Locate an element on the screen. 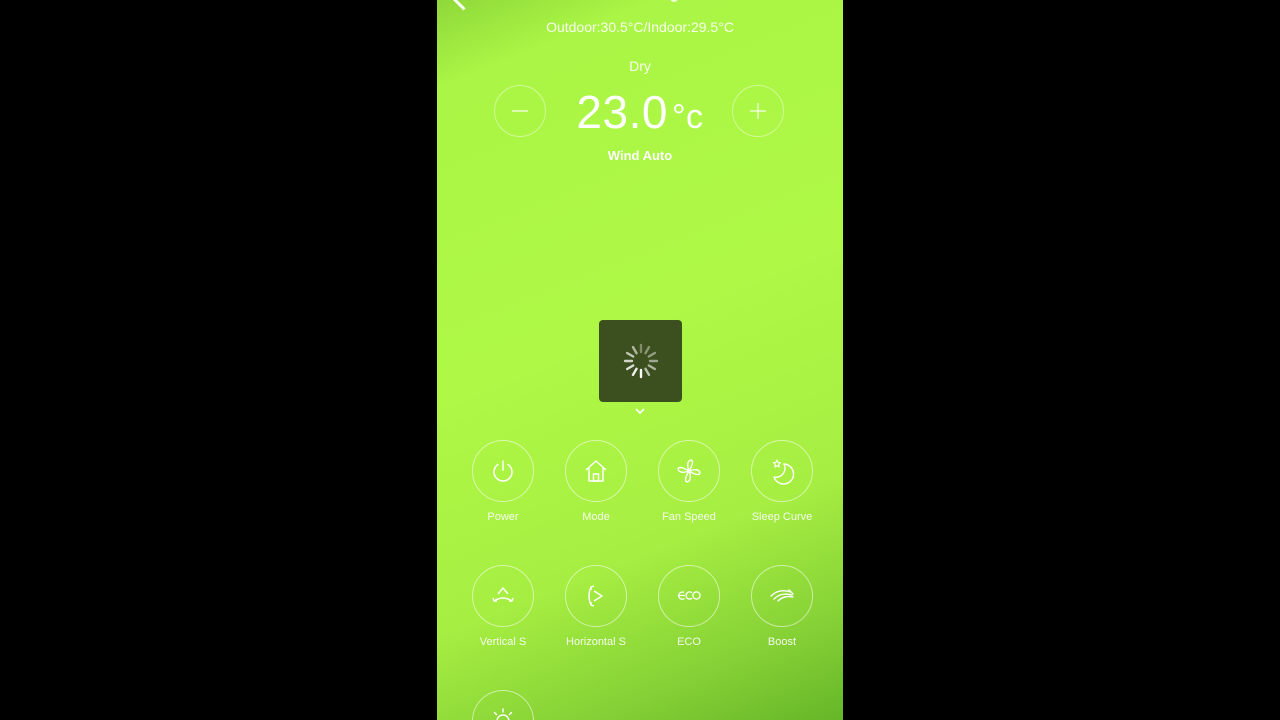 The image size is (1280, 720). horizontal-swing-label: Horizontal S is located at coordinates (596, 642).